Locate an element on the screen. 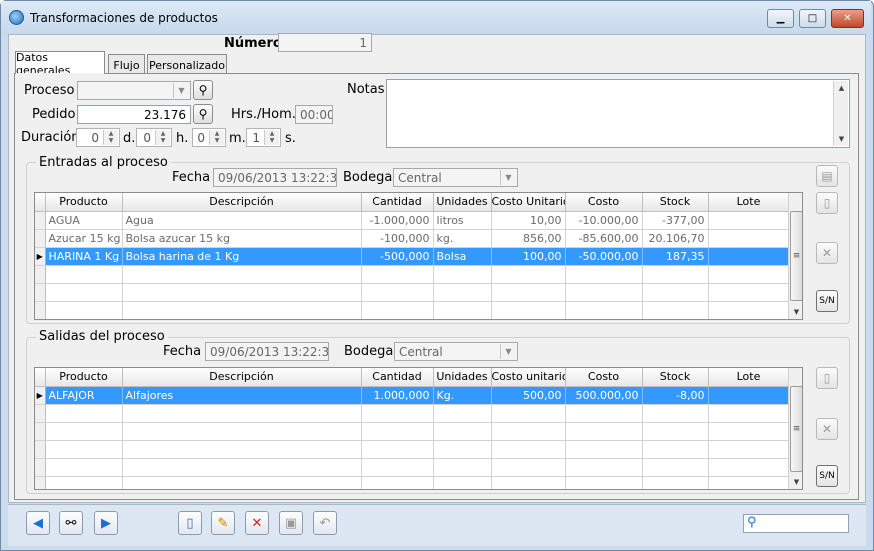 This screenshot has width=874, height=551. cell-unidades: litros is located at coordinates (462, 220).